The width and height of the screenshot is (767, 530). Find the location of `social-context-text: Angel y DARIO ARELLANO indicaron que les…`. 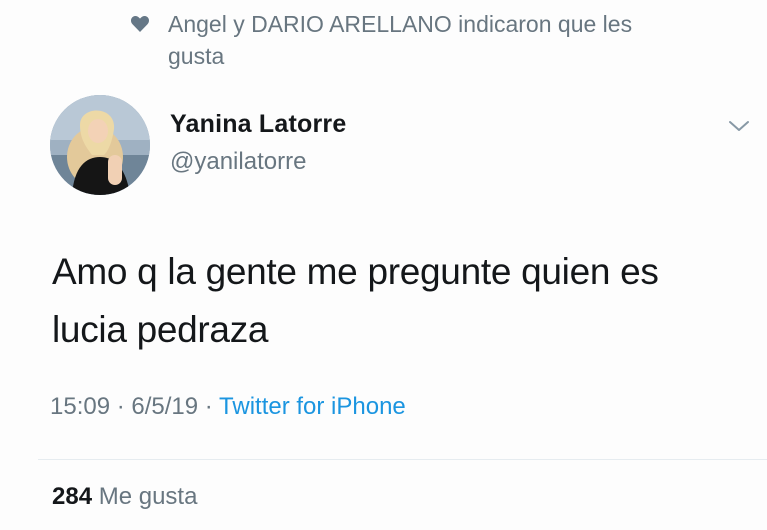

social-context-text: Angel y DARIO ARELLANO indicaron que les… is located at coordinates (400, 40).